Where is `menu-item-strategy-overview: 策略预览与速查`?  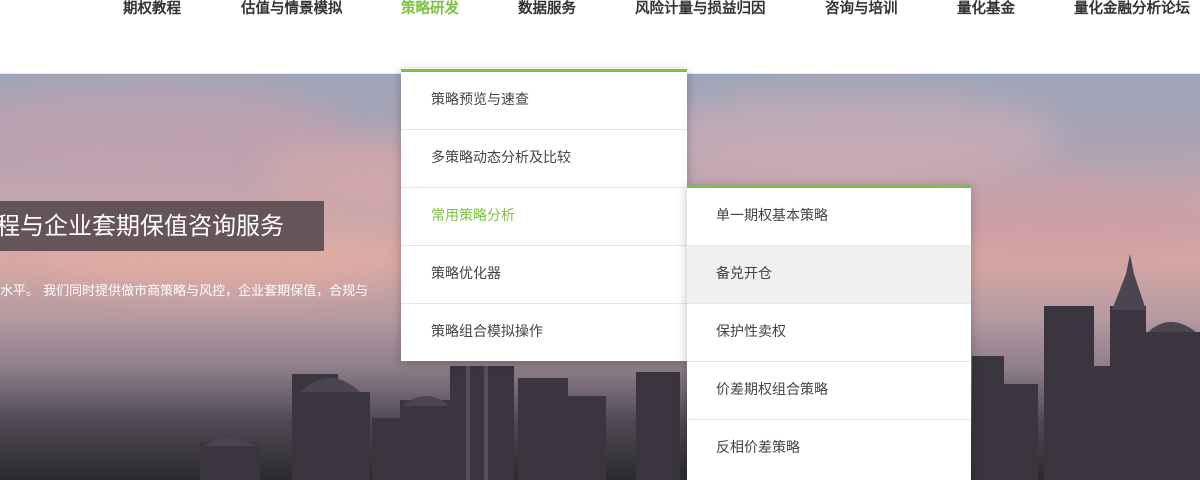
menu-item-strategy-overview: 策略预览与速查 is located at coordinates (544, 101).